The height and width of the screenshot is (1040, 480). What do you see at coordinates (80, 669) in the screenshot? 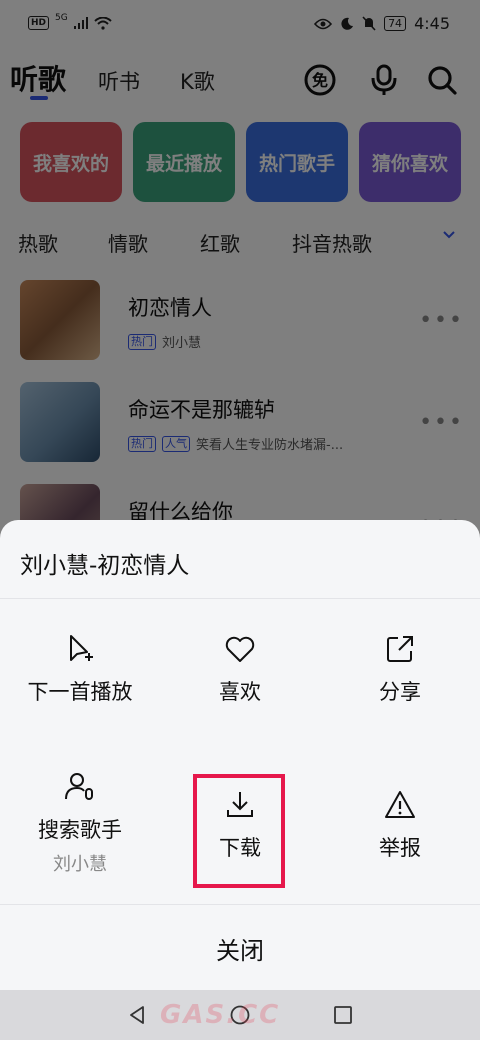
I see `play-next-button: 下一首播放` at bounding box center [80, 669].